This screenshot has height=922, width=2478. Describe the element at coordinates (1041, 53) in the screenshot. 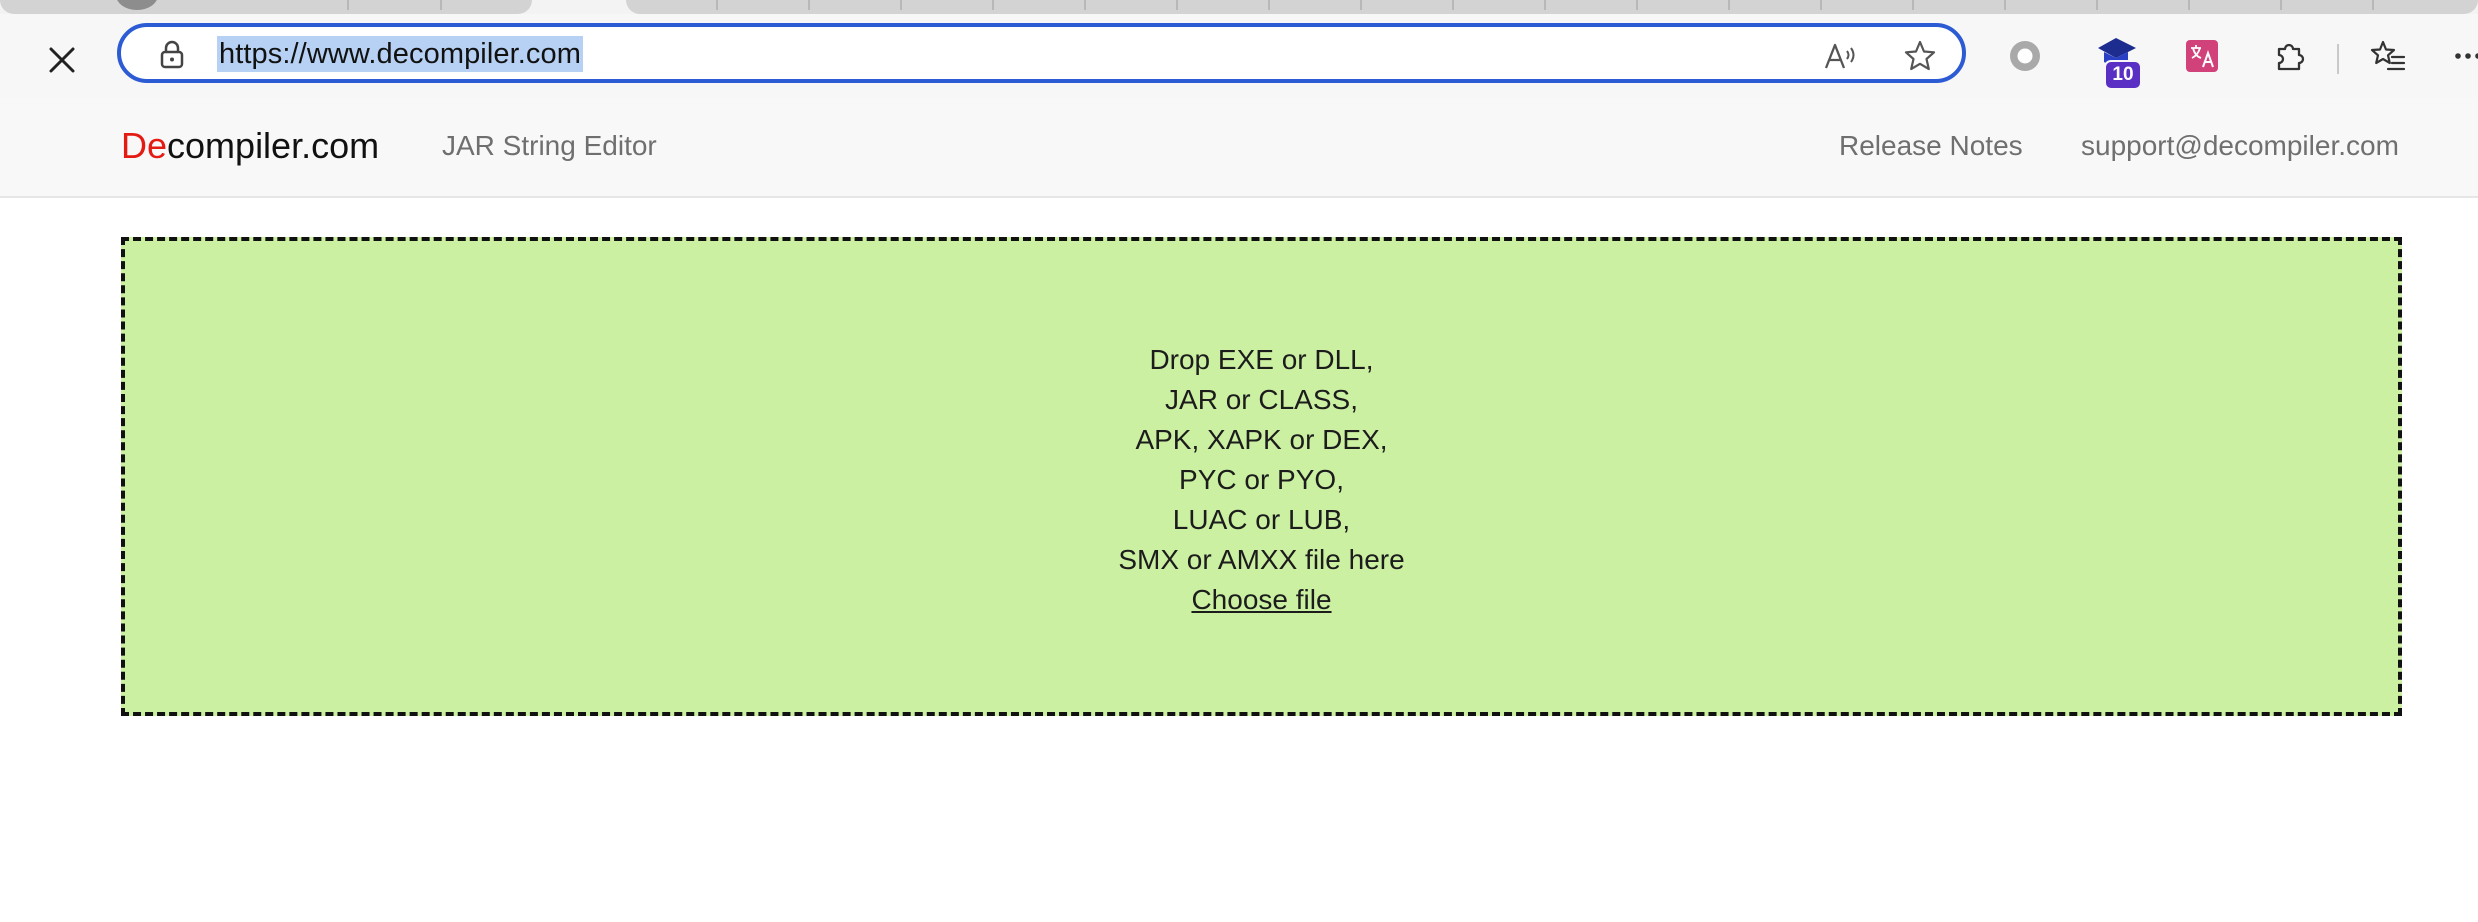

I see `address-bar: https://www.decompiler.com` at that location.